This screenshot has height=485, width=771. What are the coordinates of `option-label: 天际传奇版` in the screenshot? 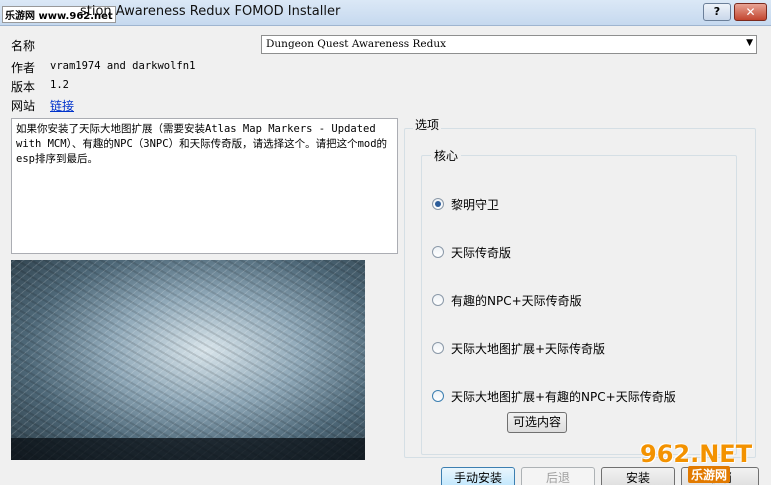 It's located at (481, 252).